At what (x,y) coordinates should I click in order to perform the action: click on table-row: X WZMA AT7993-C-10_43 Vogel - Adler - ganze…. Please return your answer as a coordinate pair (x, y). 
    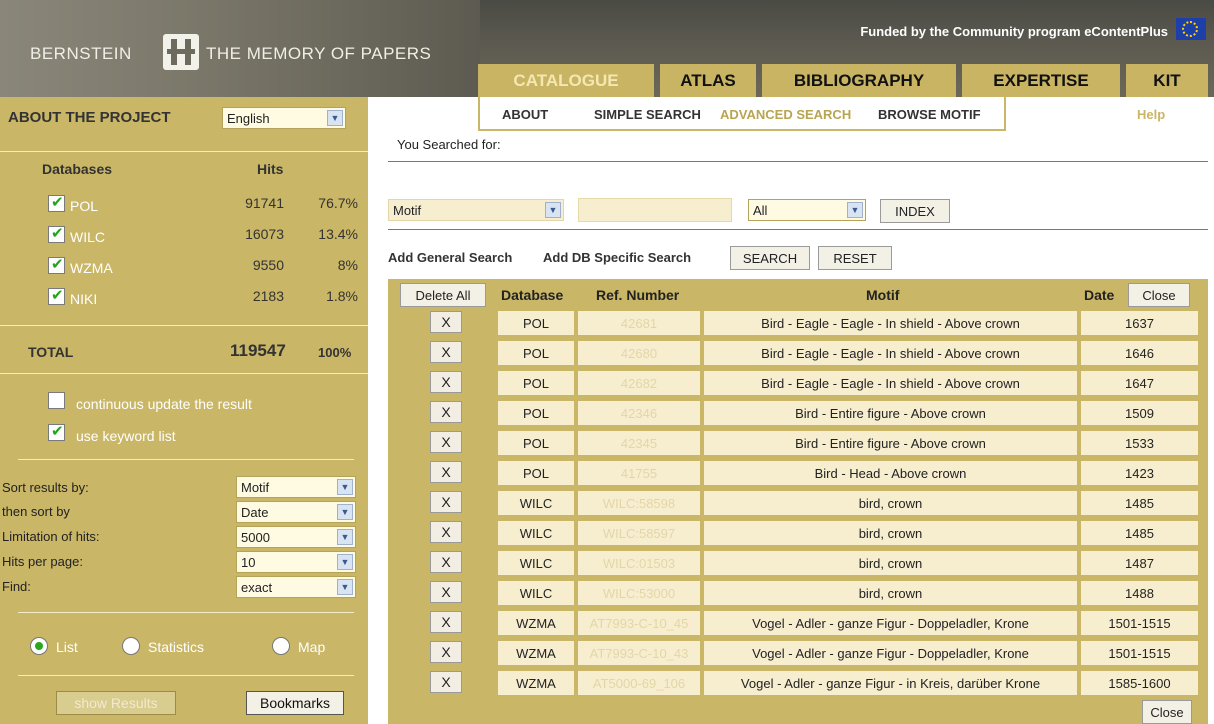
    Looking at the image, I should click on (798, 653).